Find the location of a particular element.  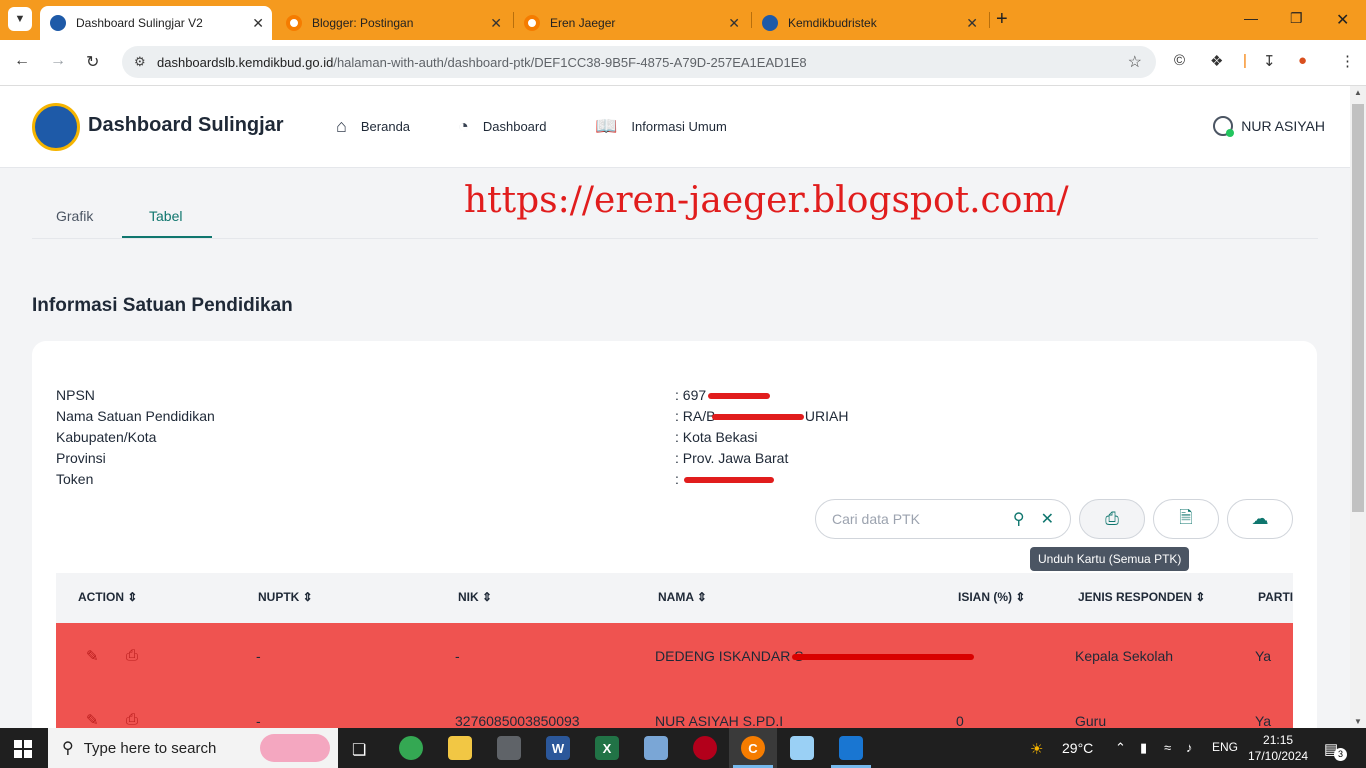

notepad-app-icon is located at coordinates (802, 748).